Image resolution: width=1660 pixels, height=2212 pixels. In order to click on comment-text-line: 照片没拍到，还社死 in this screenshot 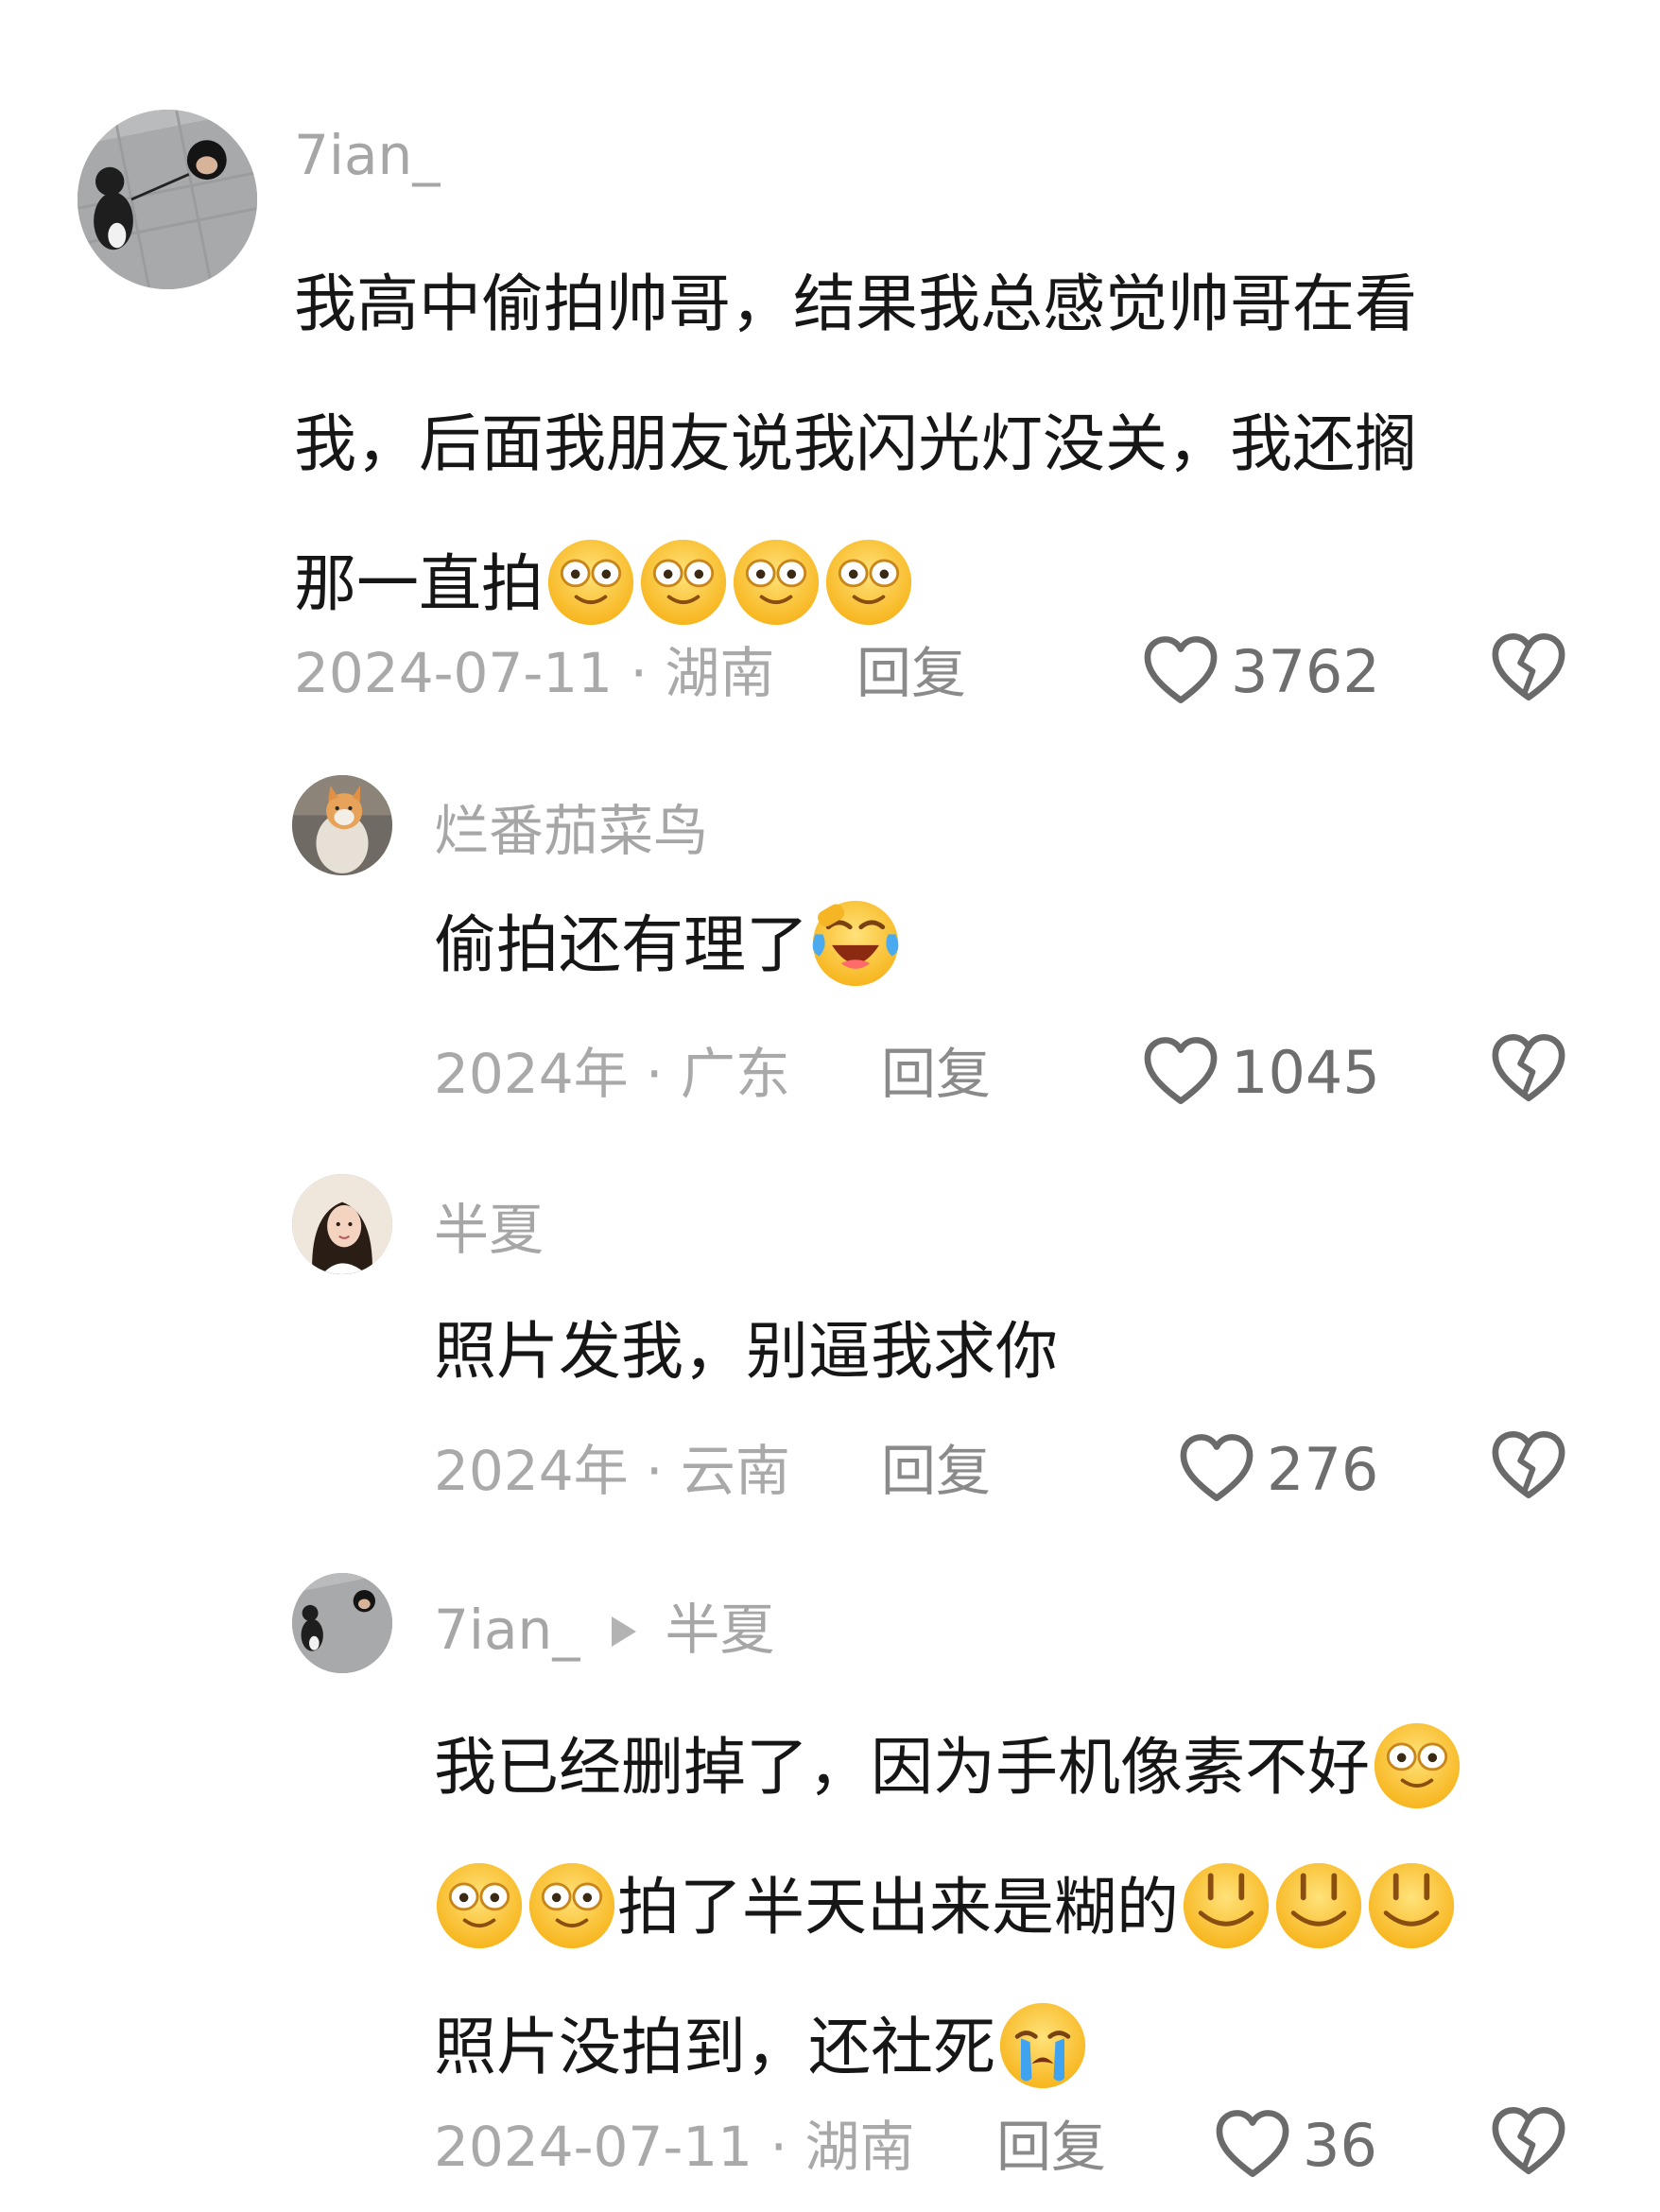, I will do `click(948, 2047)`.